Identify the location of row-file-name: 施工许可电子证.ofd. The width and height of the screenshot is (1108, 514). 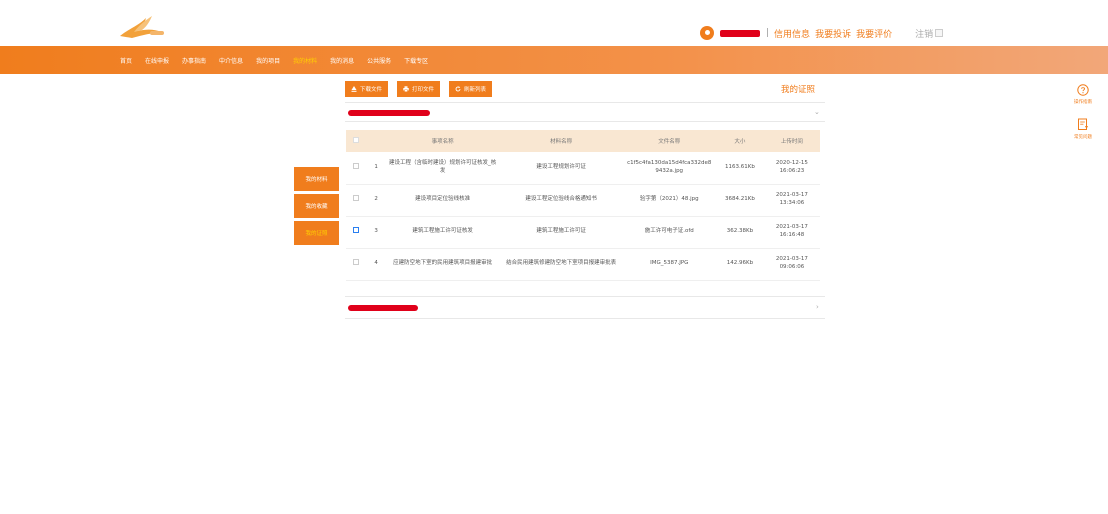
(669, 232).